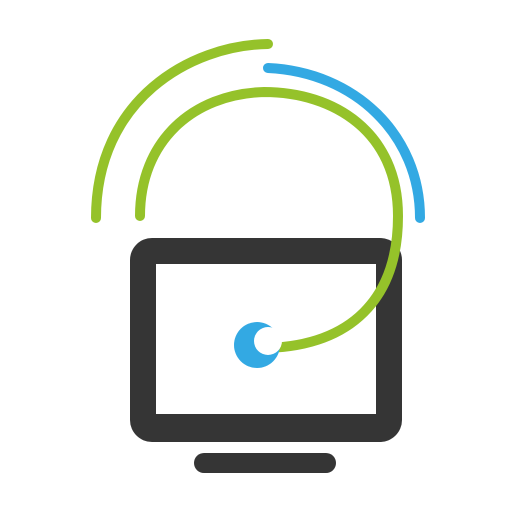 The image size is (512, 512). What do you see at coordinates (268, 341) in the screenshot?
I see `dot-cutout` at bounding box center [268, 341].